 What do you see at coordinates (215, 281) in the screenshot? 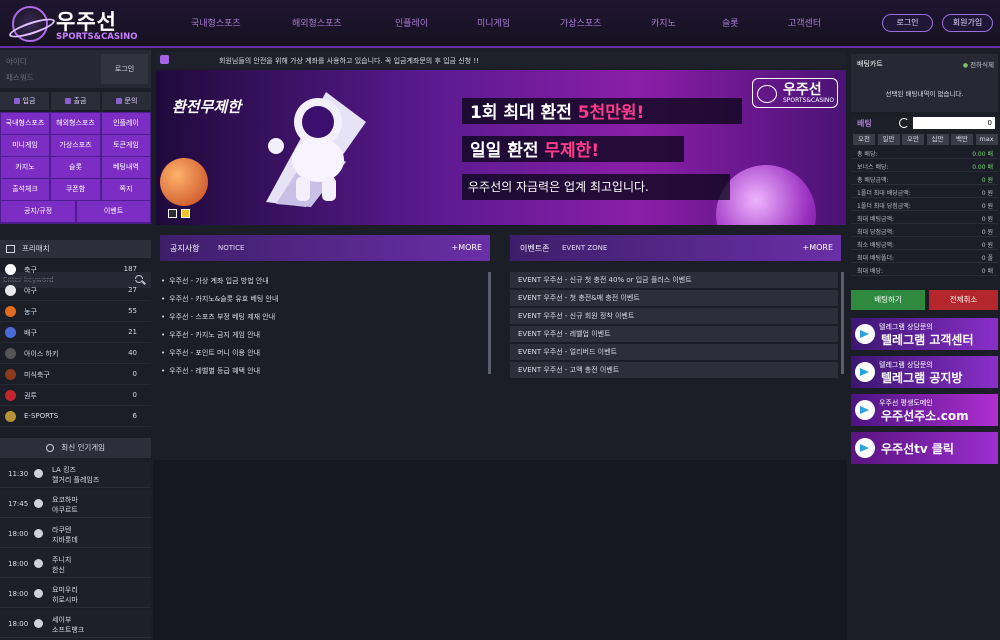
I see `notice-item: 우주선 - 가상 계좌 입금 방법 안내` at bounding box center [215, 281].